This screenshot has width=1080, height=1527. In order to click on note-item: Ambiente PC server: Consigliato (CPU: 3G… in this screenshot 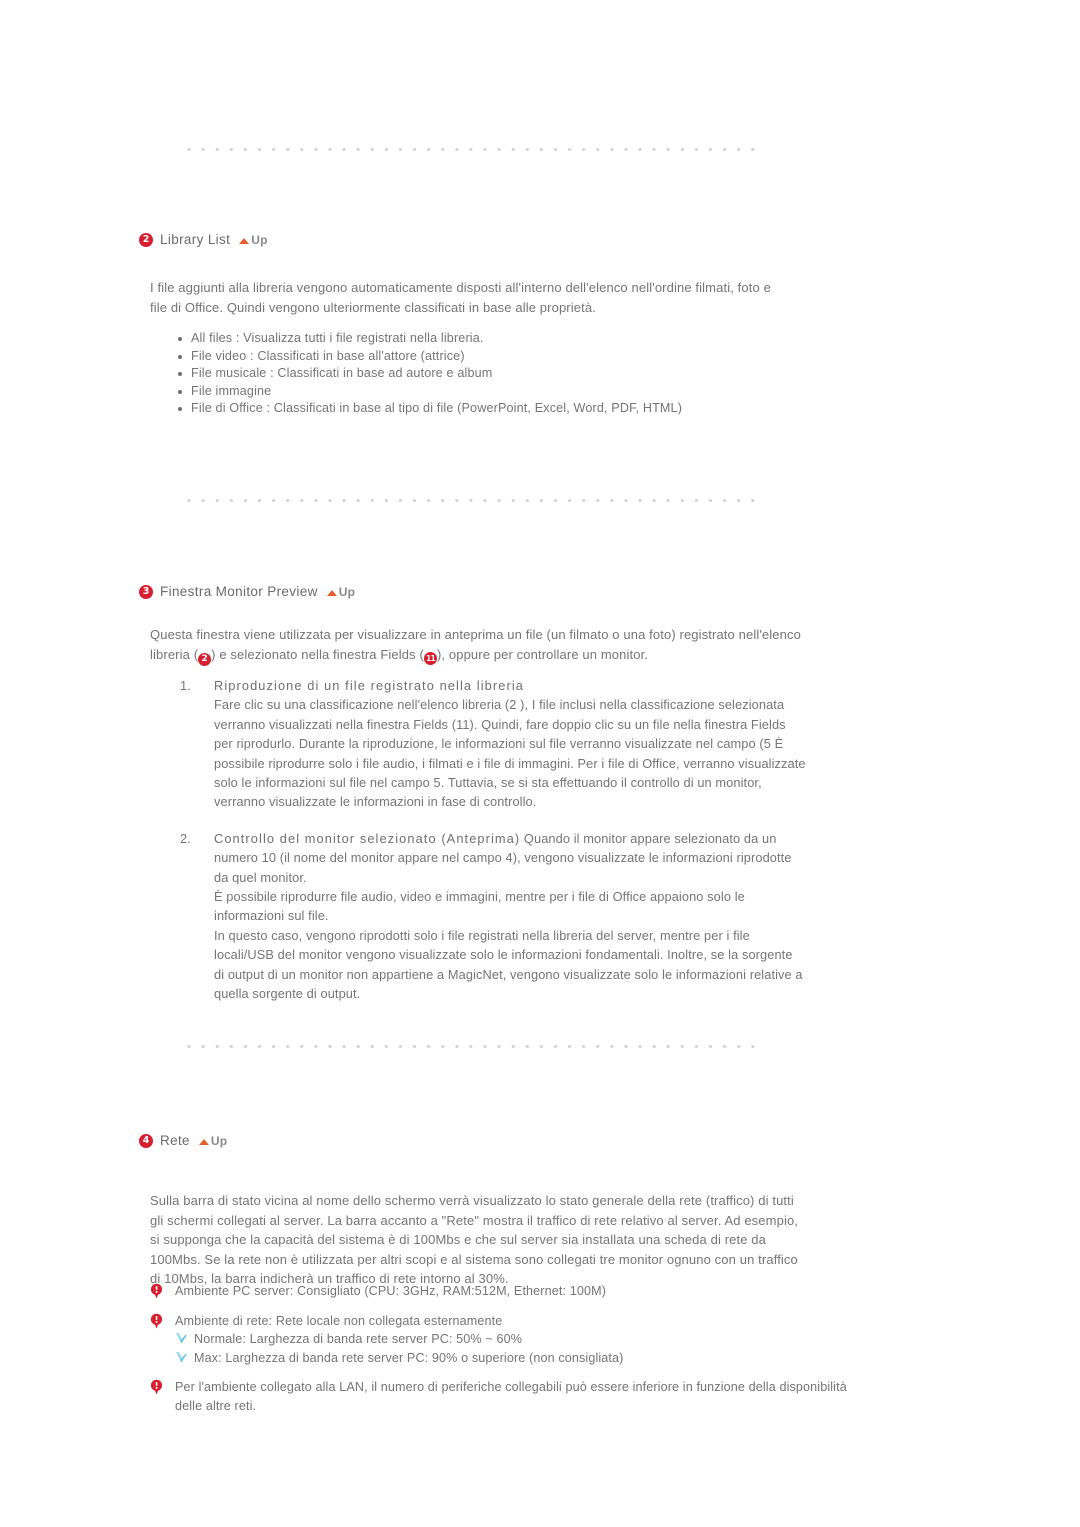, I will do `click(485, 1291)`.